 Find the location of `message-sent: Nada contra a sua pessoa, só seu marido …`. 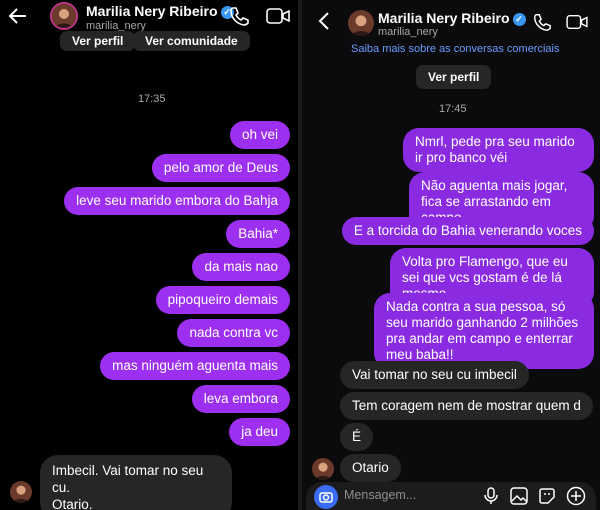

message-sent: Nada contra a sua pessoa, só seu marido … is located at coordinates (484, 331).